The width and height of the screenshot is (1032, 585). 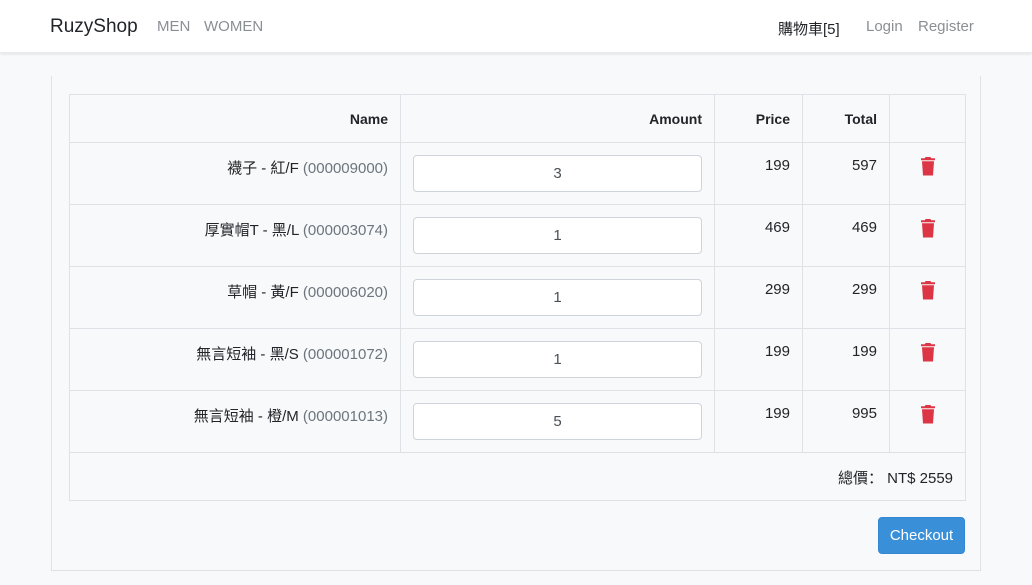 I want to click on item-total: 995, so click(x=846, y=421).